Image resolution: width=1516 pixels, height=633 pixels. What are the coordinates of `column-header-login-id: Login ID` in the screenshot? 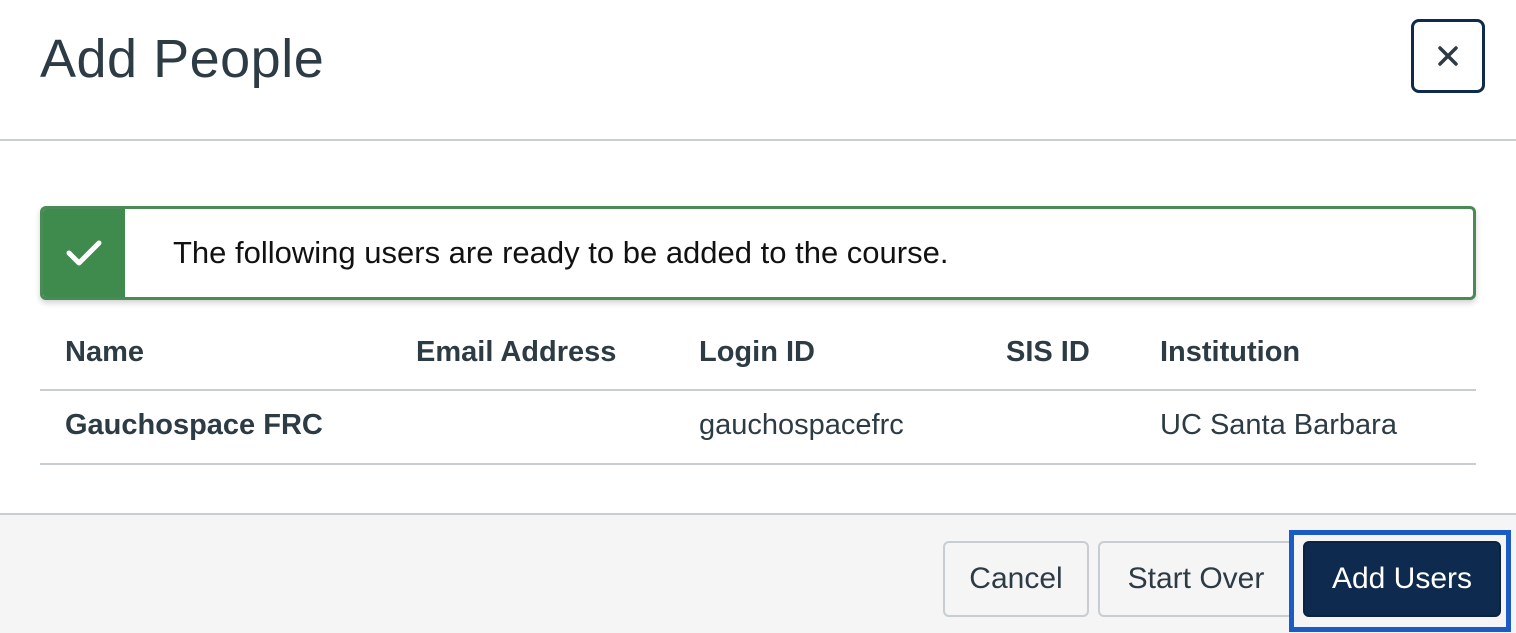 It's located at (757, 352).